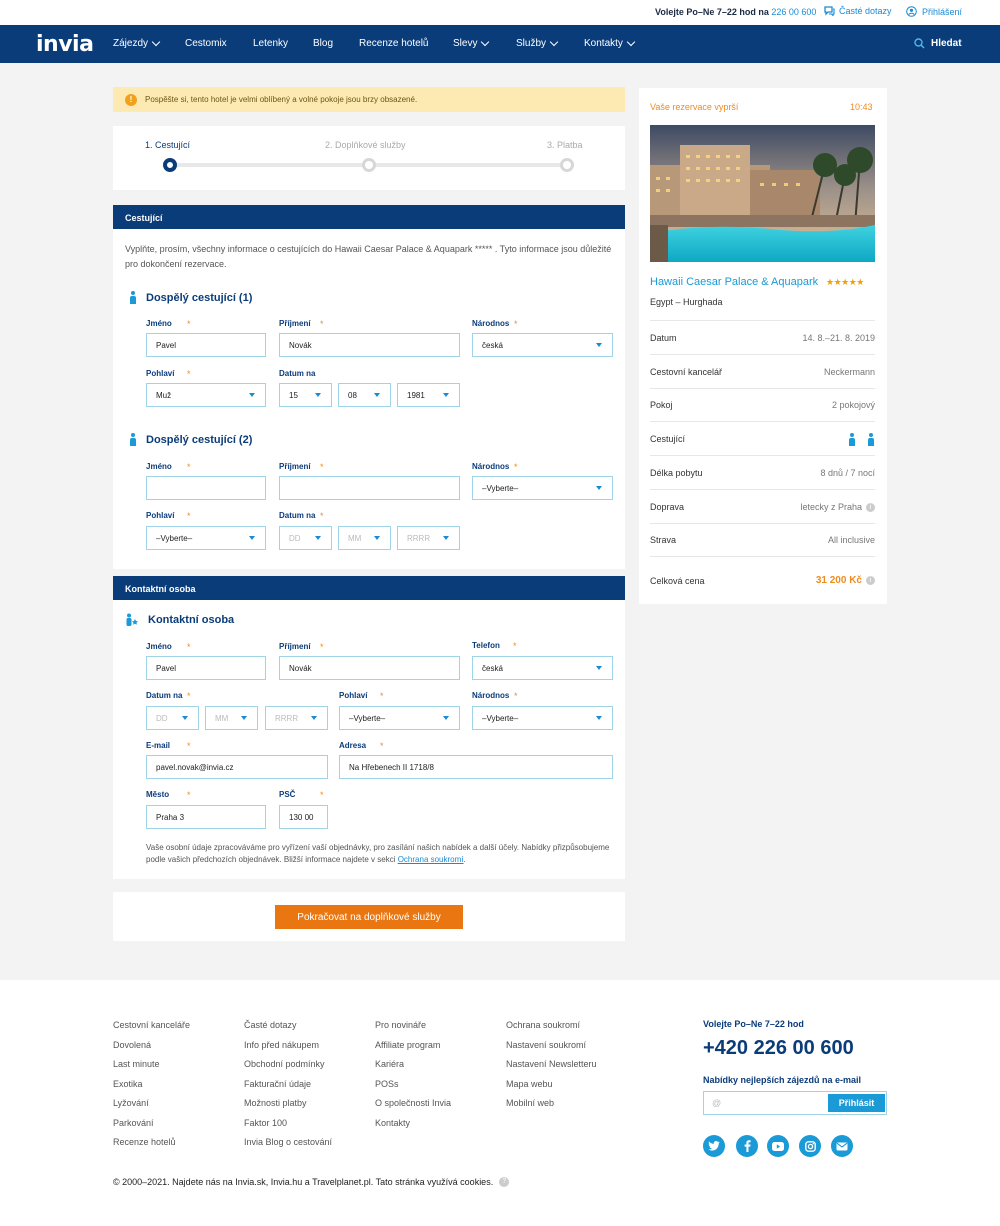  I want to click on faq-link: Časté dotazy, so click(858, 11).